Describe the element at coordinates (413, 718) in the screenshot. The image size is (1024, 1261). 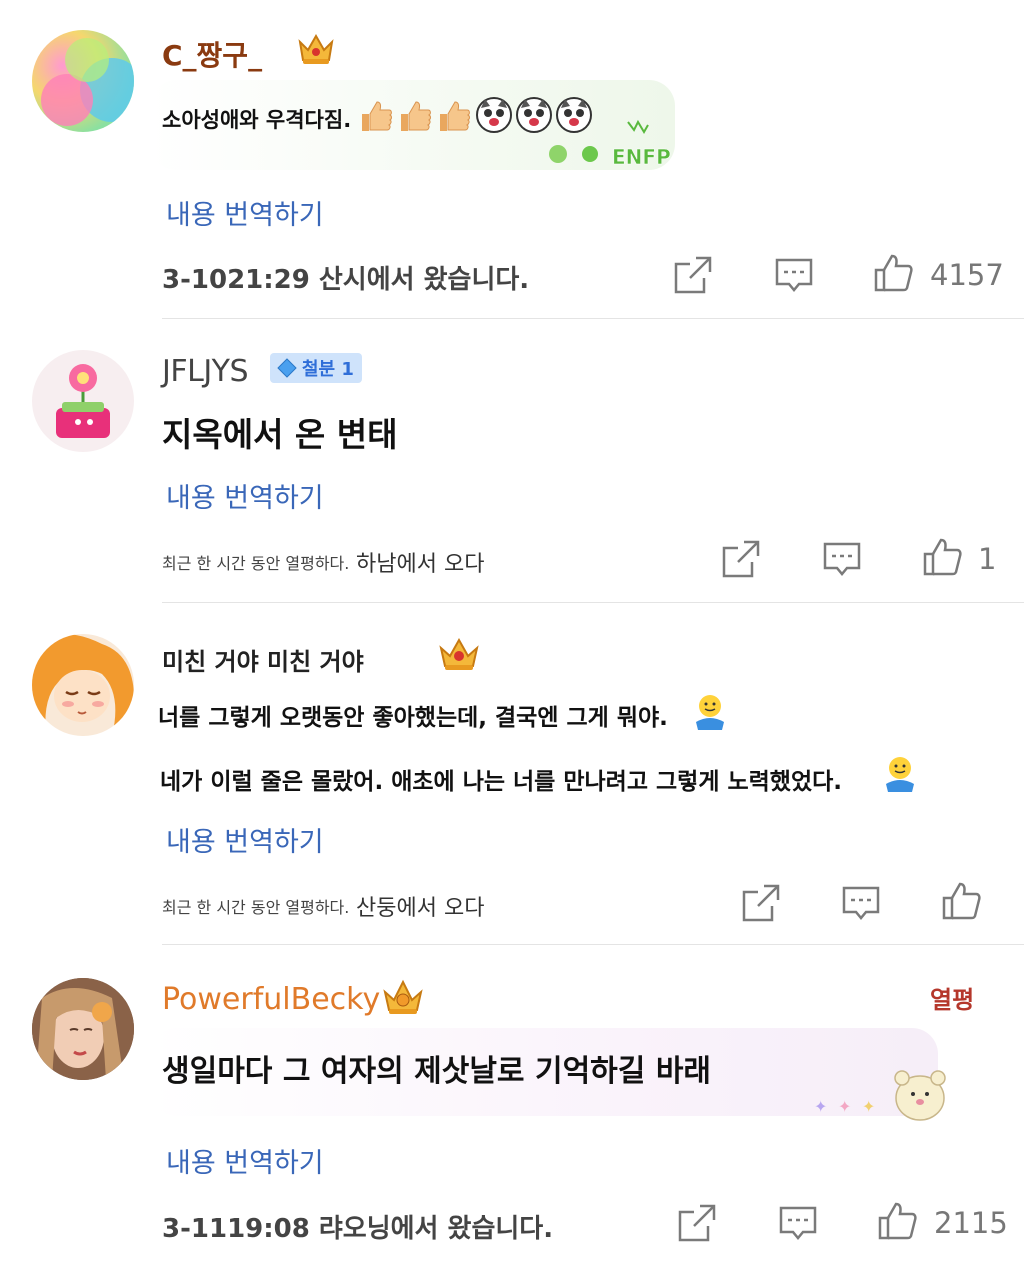
I see `comment-text-line: 너를 그렇게 오랫동안 좋아했는데, 결국엔 그게 뭐야.` at that location.